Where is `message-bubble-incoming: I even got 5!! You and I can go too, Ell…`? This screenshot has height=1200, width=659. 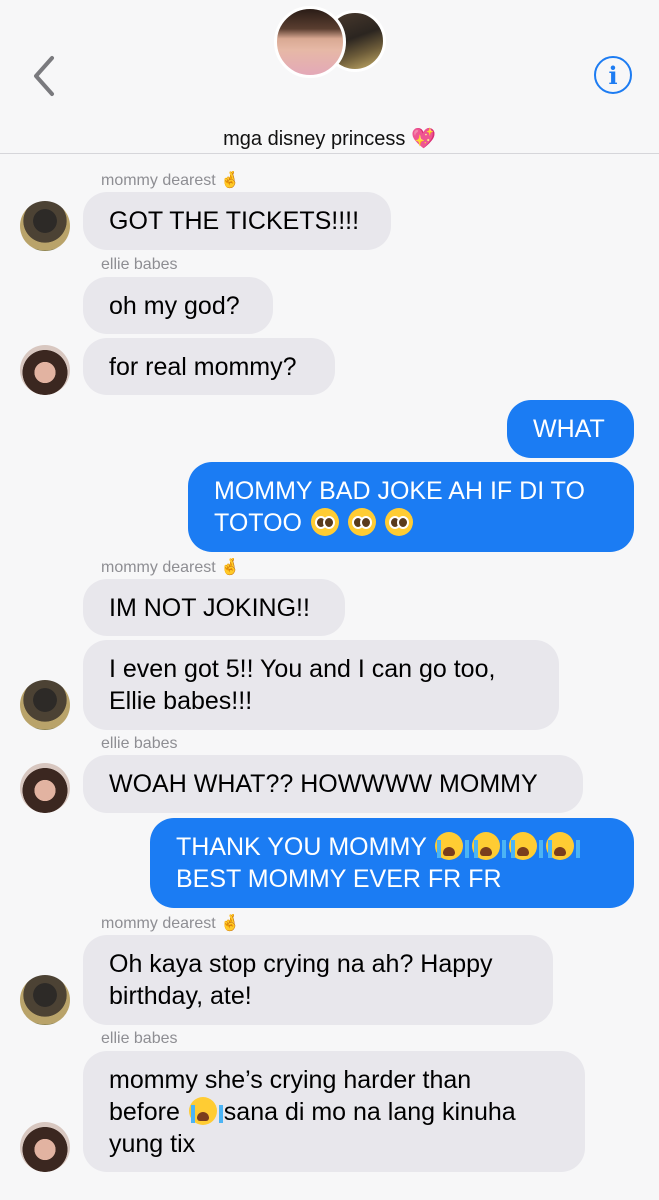 message-bubble-incoming: I even got 5!! You and I can go too, Ell… is located at coordinates (321, 685).